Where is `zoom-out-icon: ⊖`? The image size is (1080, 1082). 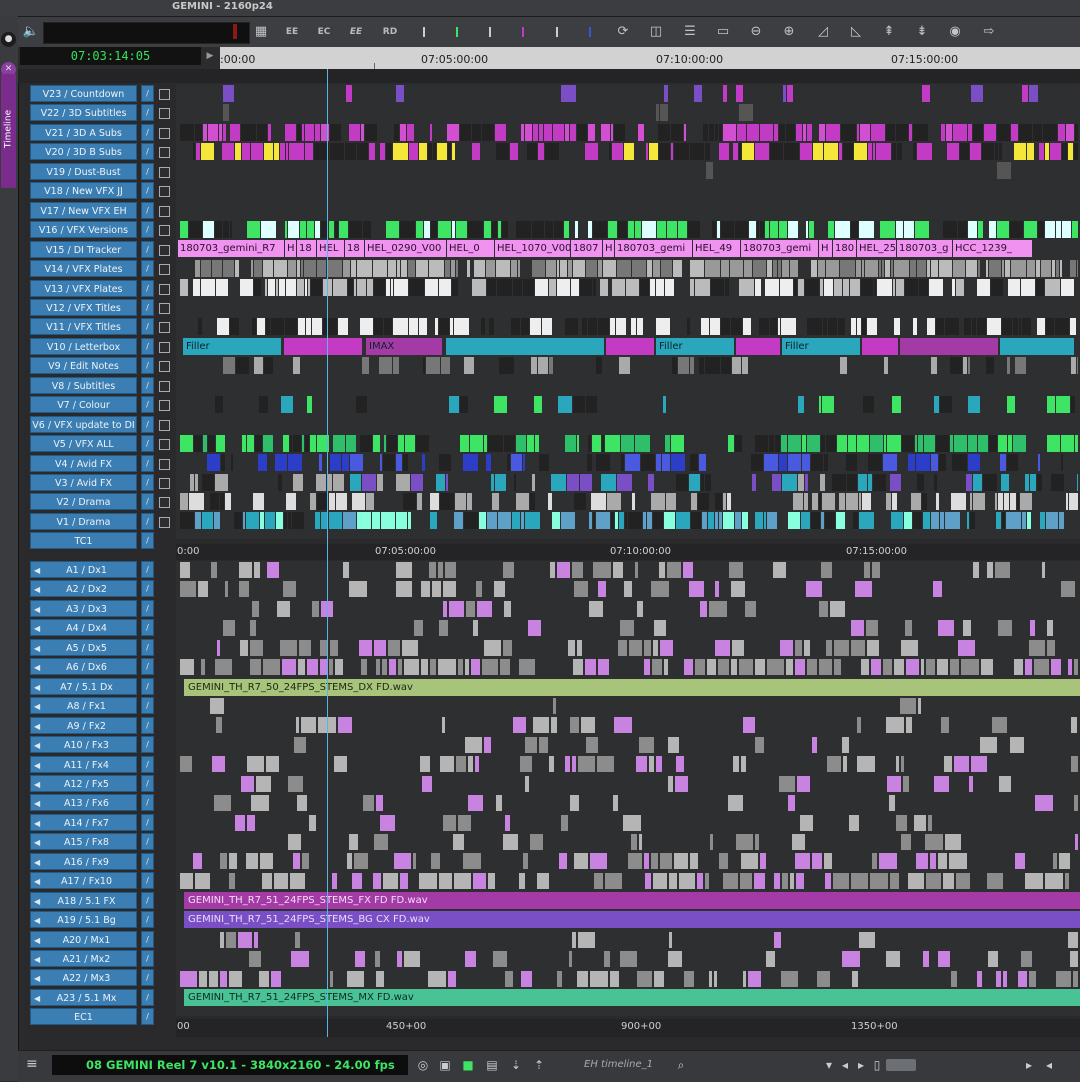 zoom-out-icon: ⊖ is located at coordinates (756, 32).